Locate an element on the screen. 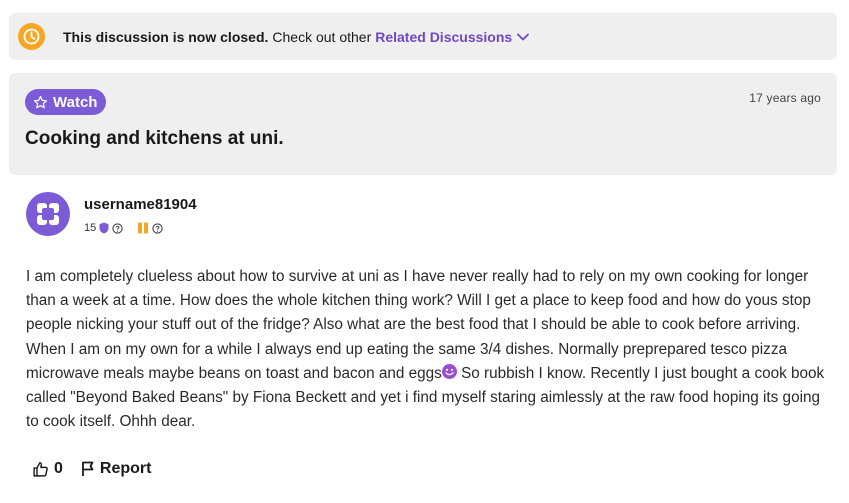  avatar-logo-icon is located at coordinates (48, 214).